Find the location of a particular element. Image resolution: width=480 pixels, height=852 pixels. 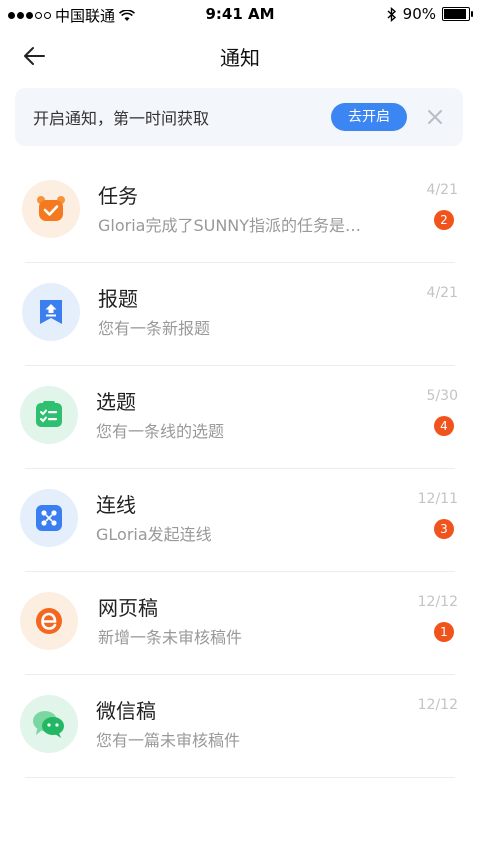

list-item: 连线 GLoria发起连线 12/11 3 is located at coordinates (240, 520).